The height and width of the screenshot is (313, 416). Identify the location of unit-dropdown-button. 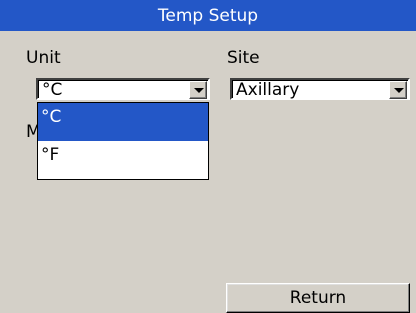
(198, 90).